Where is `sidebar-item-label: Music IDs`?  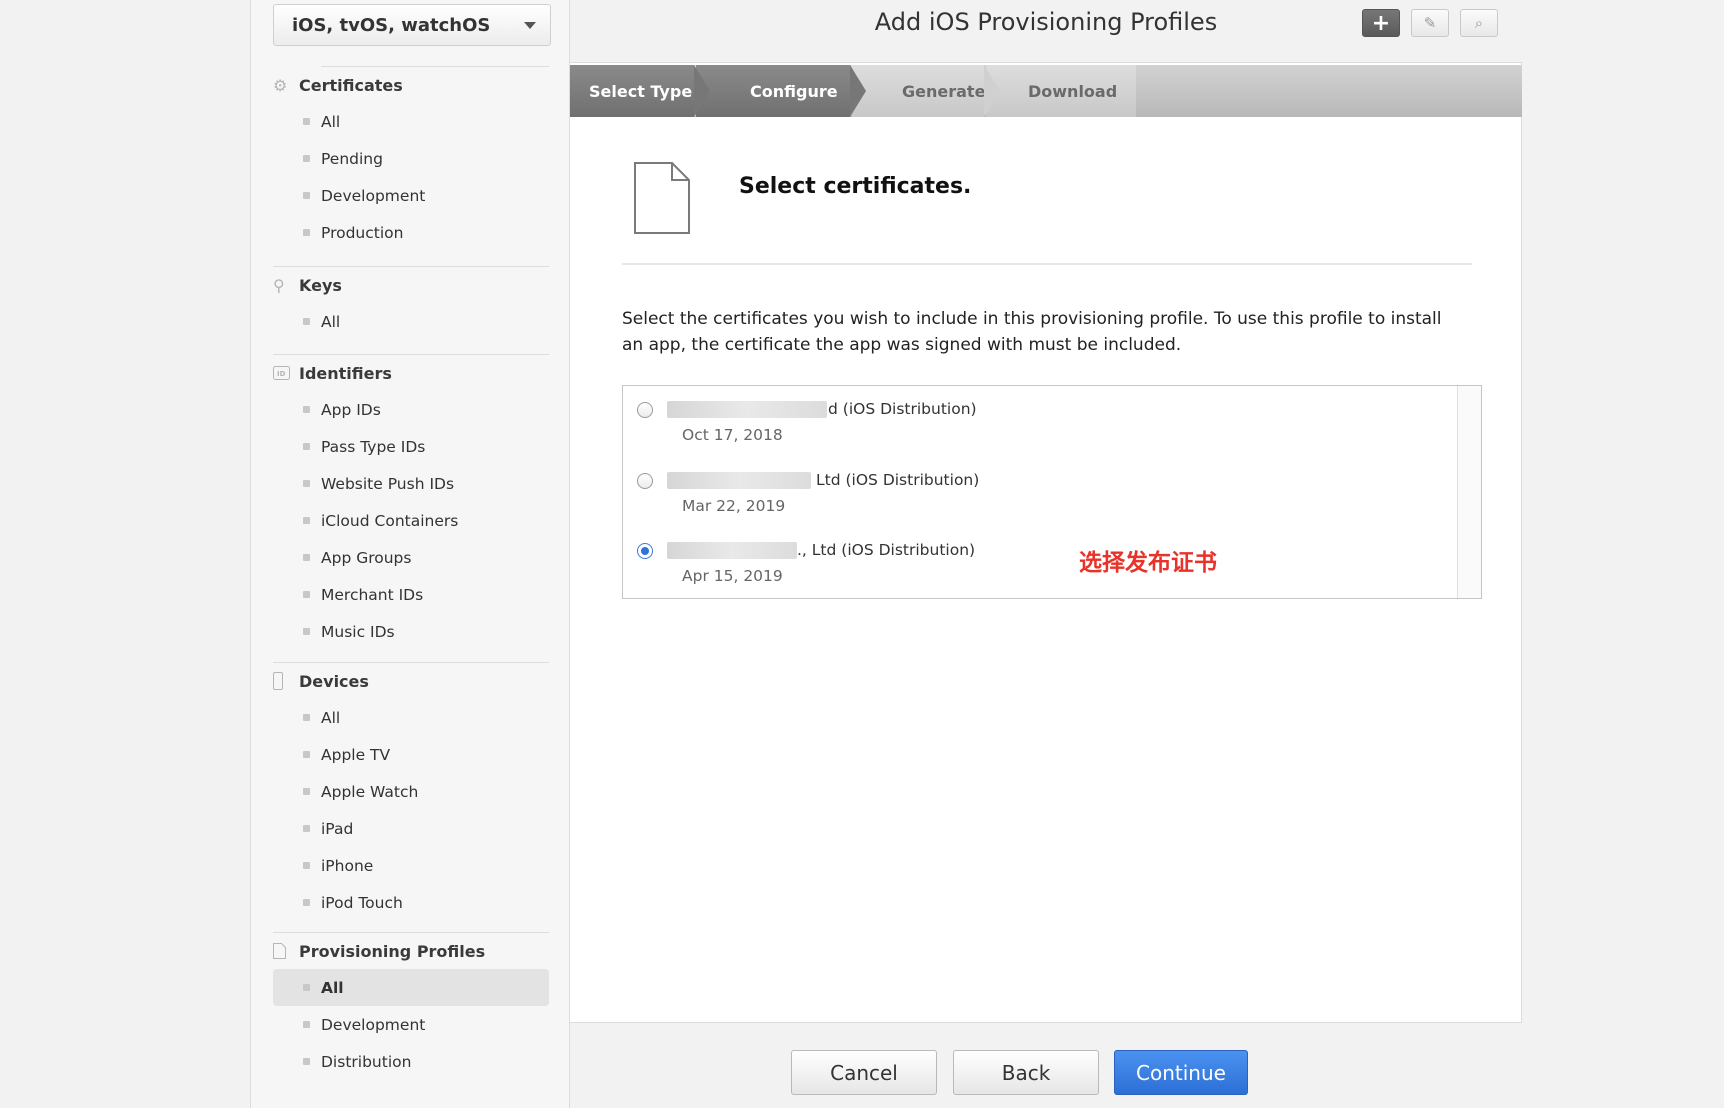 sidebar-item-label: Music IDs is located at coordinates (358, 631).